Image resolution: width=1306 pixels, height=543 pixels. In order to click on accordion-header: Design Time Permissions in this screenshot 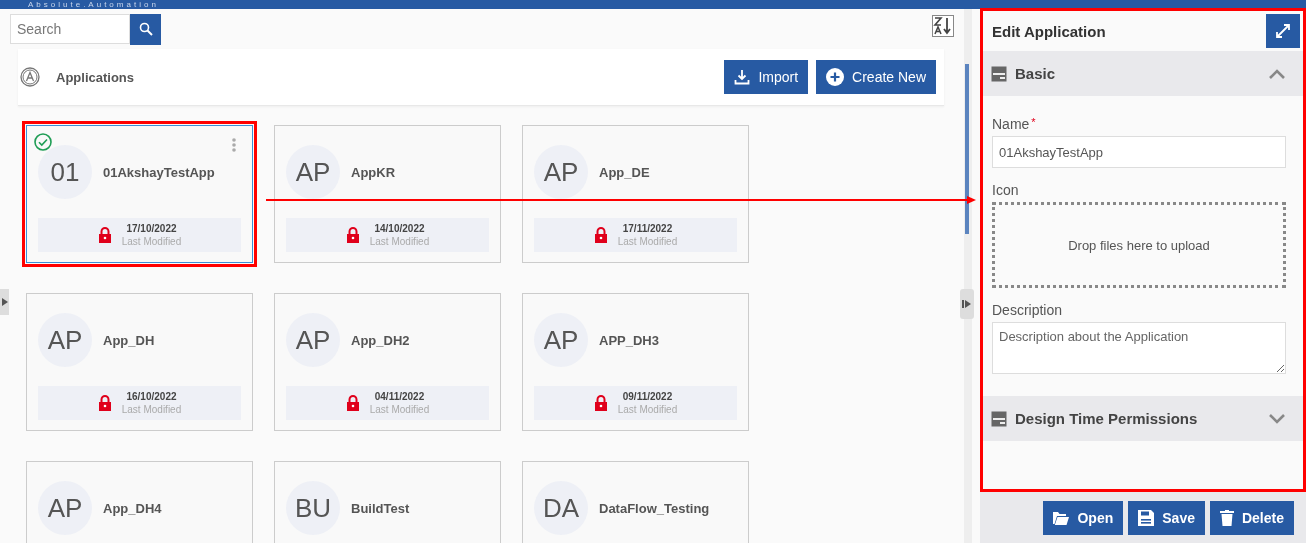, I will do `click(1143, 418)`.